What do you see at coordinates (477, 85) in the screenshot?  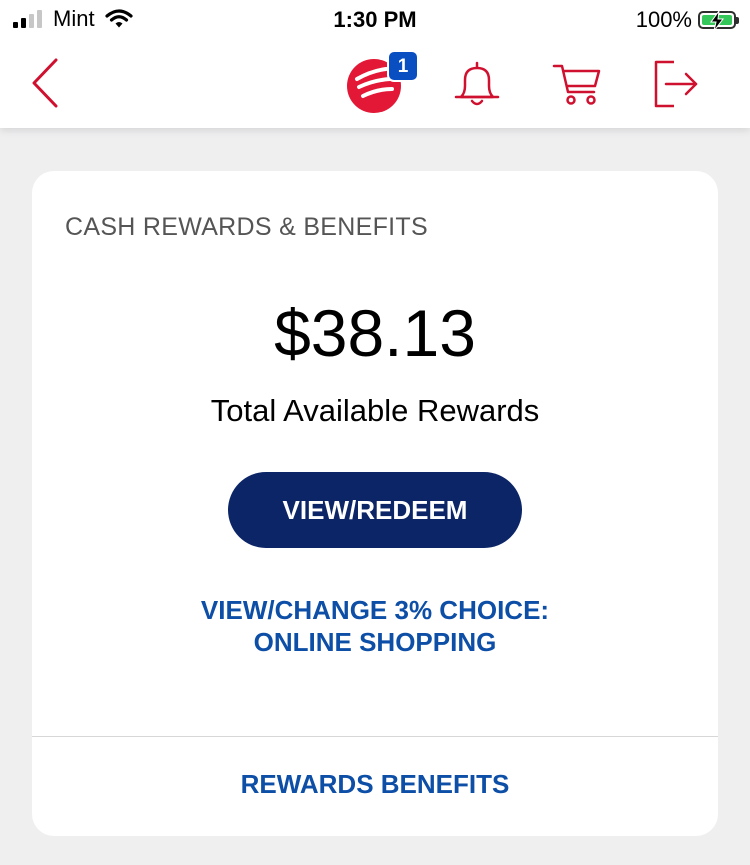 I see `bell-icon` at bounding box center [477, 85].